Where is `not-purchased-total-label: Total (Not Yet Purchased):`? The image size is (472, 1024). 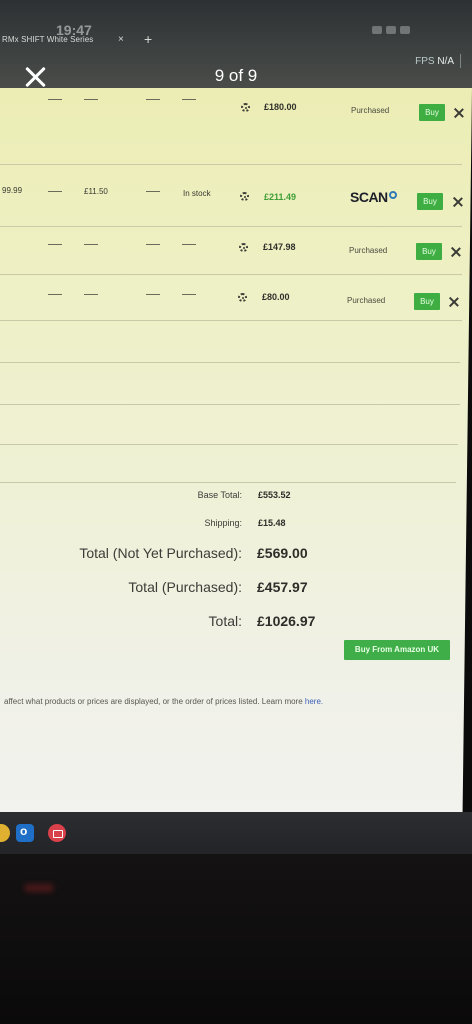 not-purchased-total-label: Total (Not Yet Purchased): is located at coordinates (160, 553).